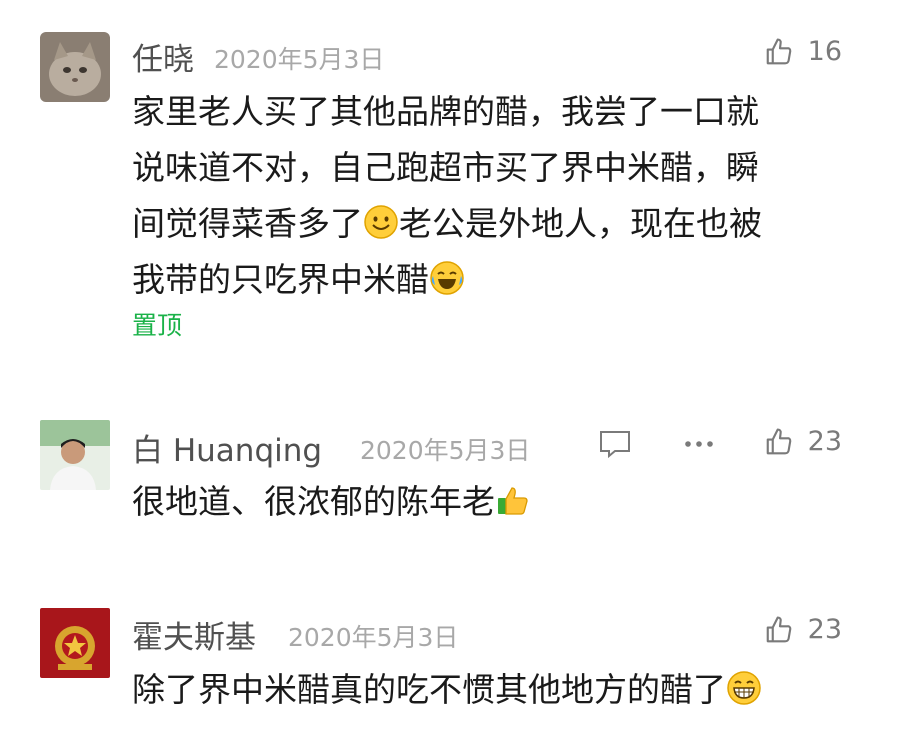 The image size is (900, 751). I want to click on comment-text-segment: 间觉得菜香多了, so click(247, 223).